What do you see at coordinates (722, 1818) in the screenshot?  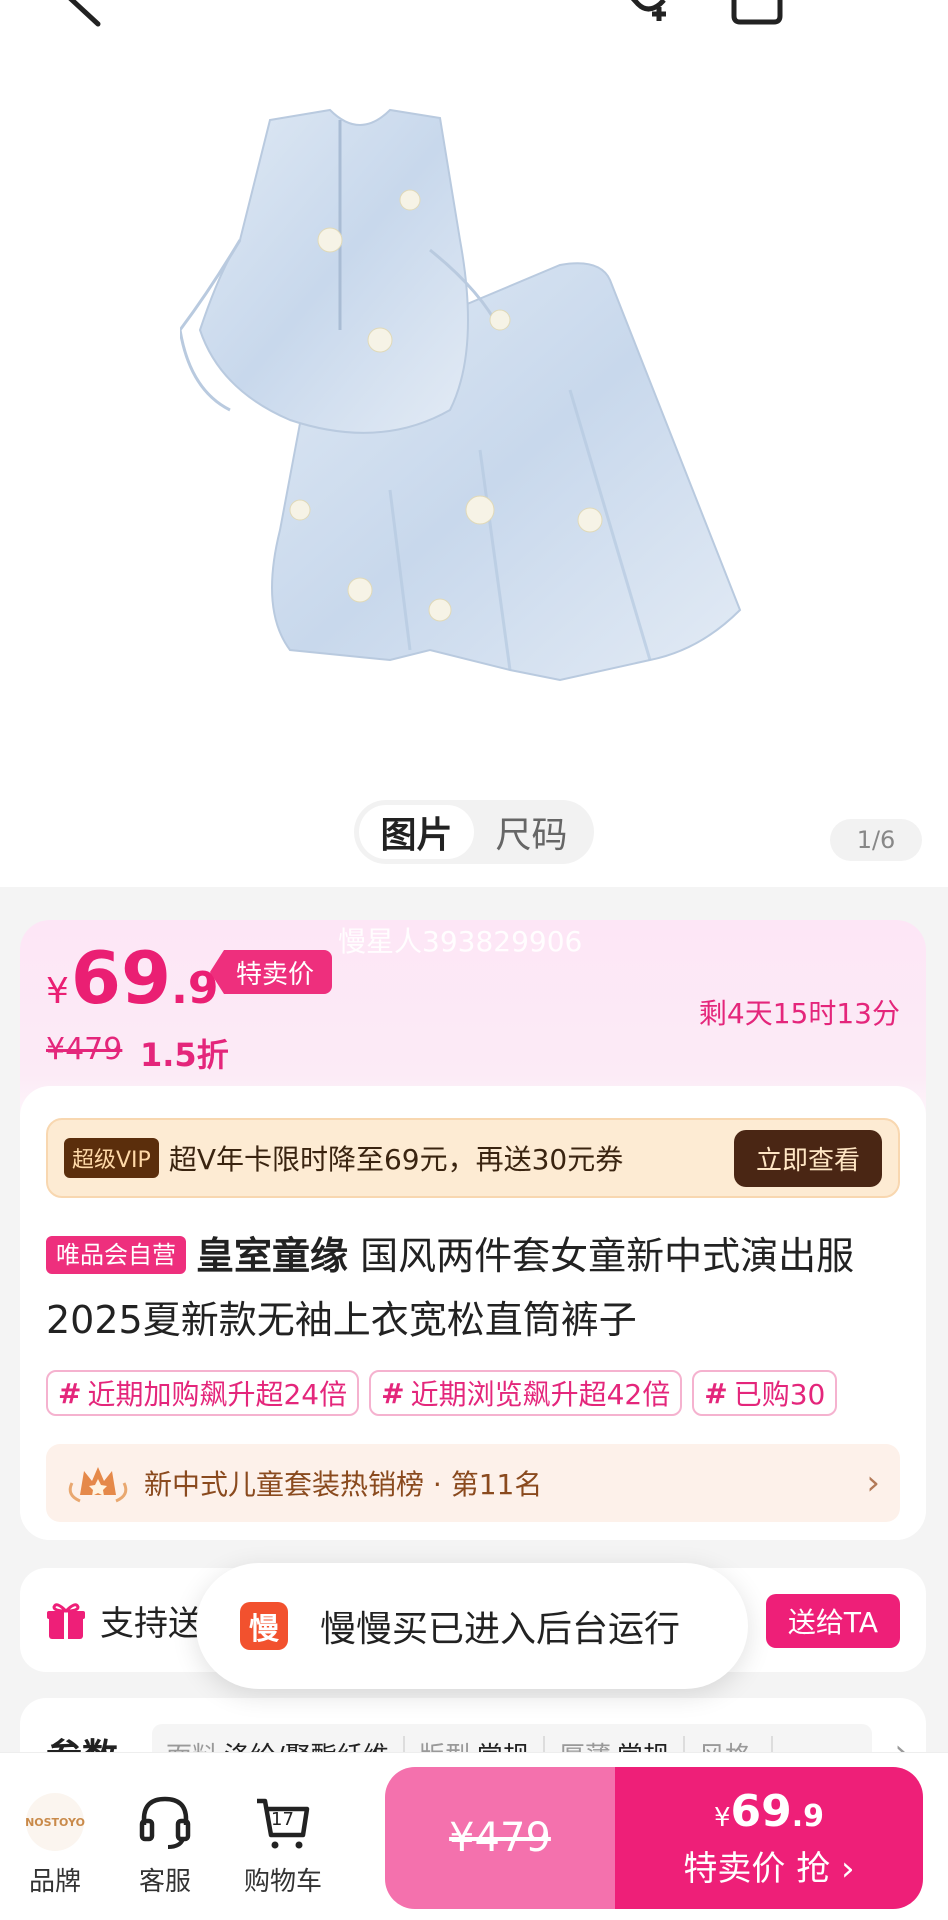 I see `buy-currency: ¥` at bounding box center [722, 1818].